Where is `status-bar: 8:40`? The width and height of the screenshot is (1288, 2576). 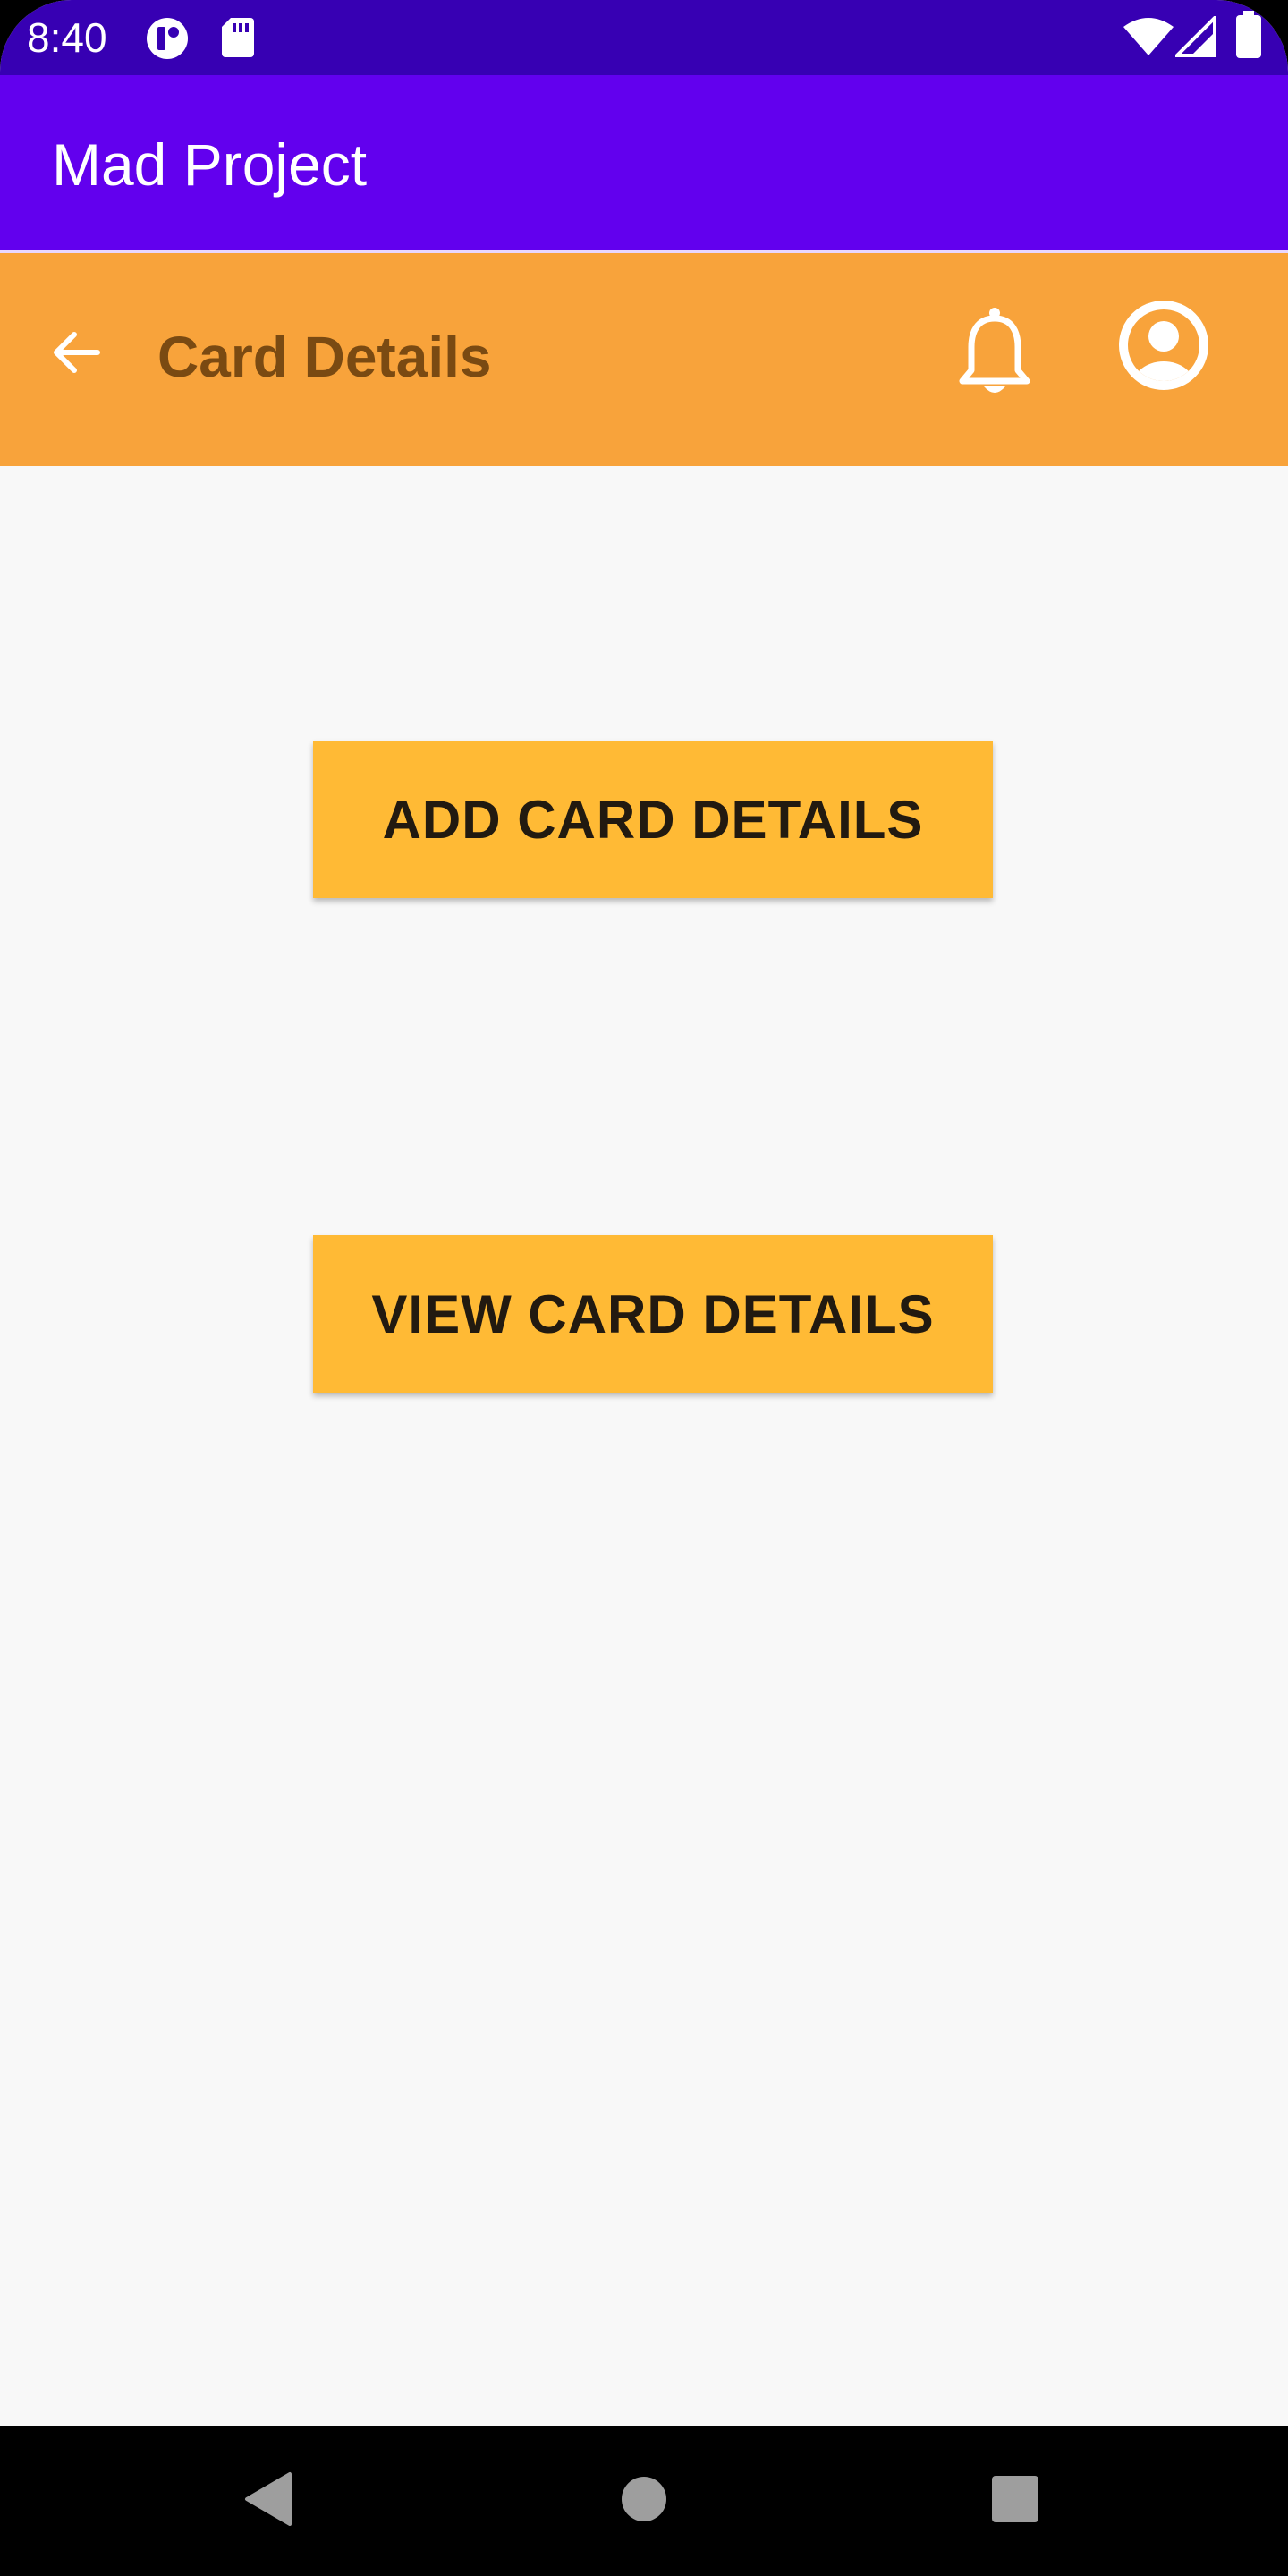
status-bar: 8:40 is located at coordinates (644, 37).